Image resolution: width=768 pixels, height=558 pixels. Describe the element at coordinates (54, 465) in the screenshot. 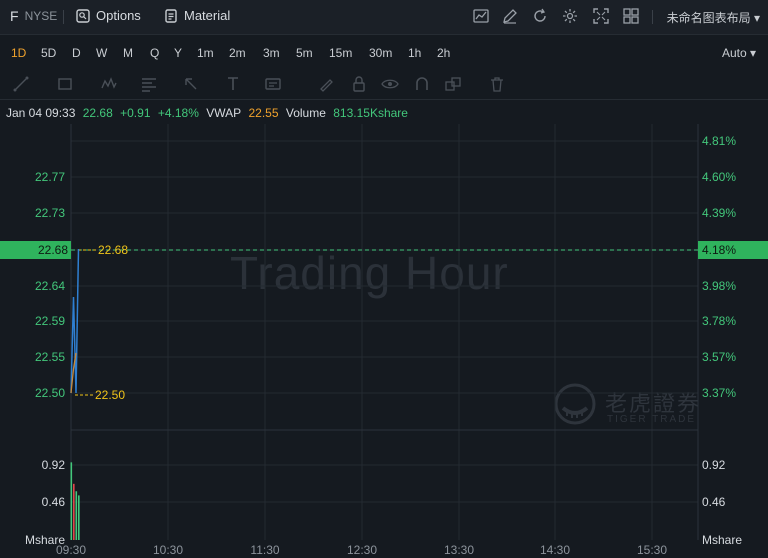

I see `volume-axis-tick-left: 0.92` at that location.